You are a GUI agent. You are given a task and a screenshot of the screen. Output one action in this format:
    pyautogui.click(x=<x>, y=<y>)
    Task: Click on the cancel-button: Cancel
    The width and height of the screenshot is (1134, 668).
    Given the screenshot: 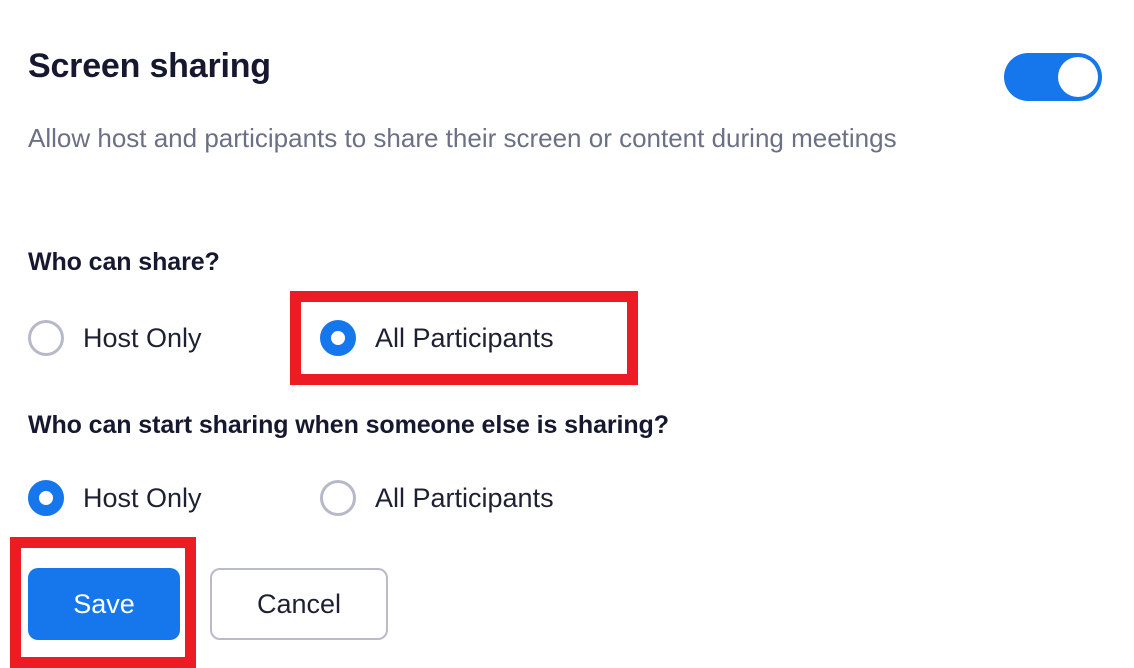 What is the action you would take?
    pyautogui.click(x=299, y=604)
    